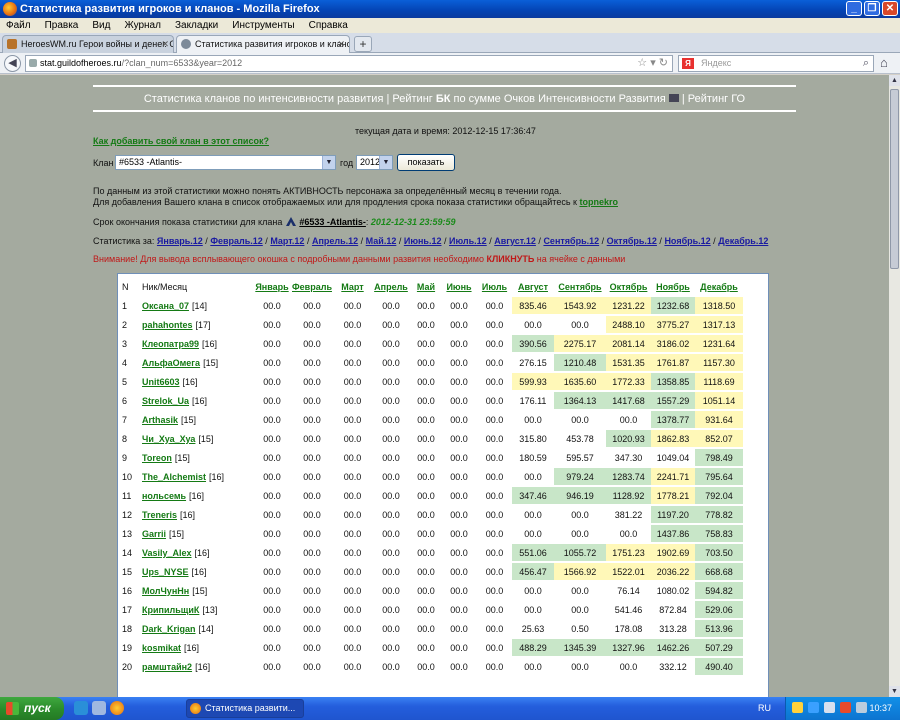 This screenshot has height=720, width=900. What do you see at coordinates (169, 629) in the screenshot?
I see `player-link: Dark_Krigan` at bounding box center [169, 629].